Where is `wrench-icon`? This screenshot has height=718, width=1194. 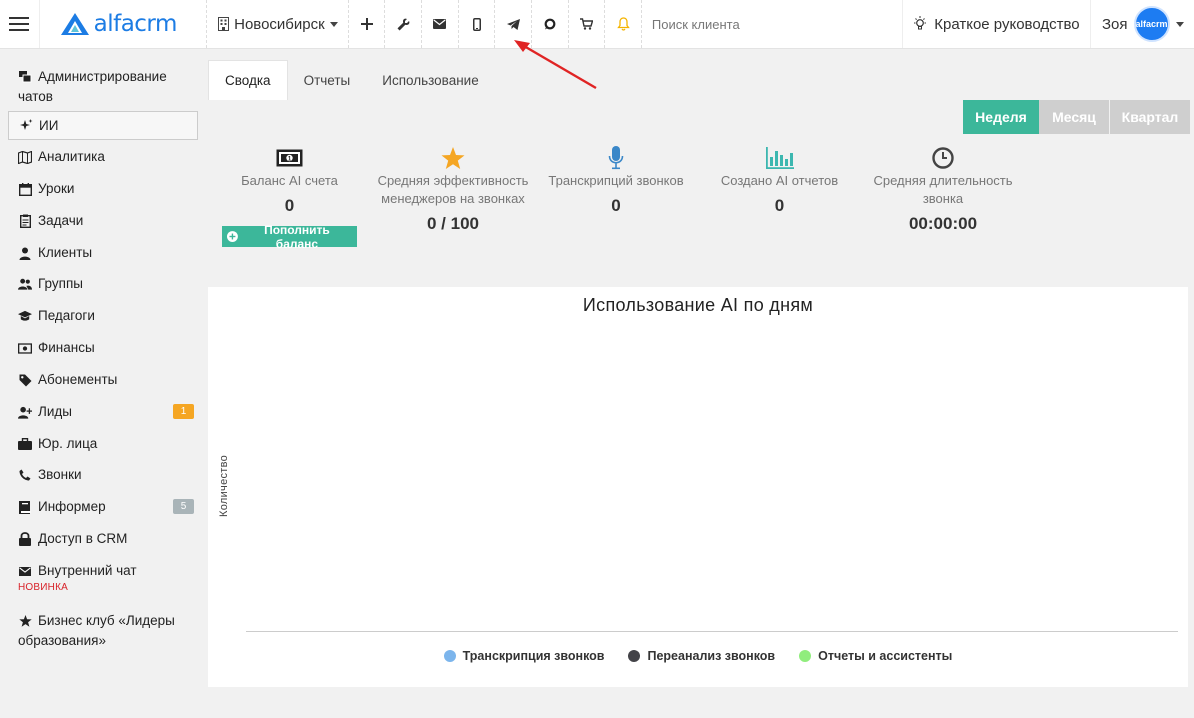
wrench-icon is located at coordinates (403, 24).